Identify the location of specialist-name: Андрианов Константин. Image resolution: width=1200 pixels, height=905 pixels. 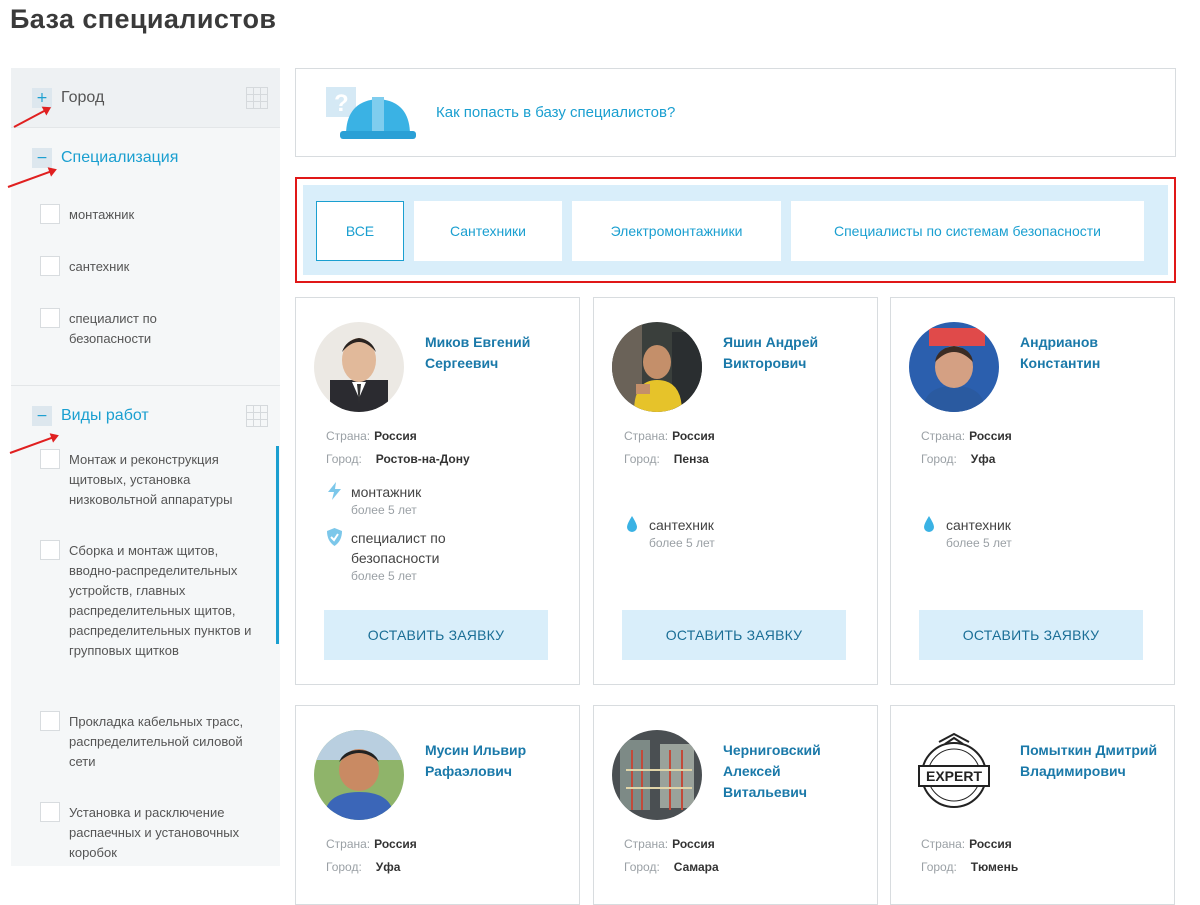
(1090, 353).